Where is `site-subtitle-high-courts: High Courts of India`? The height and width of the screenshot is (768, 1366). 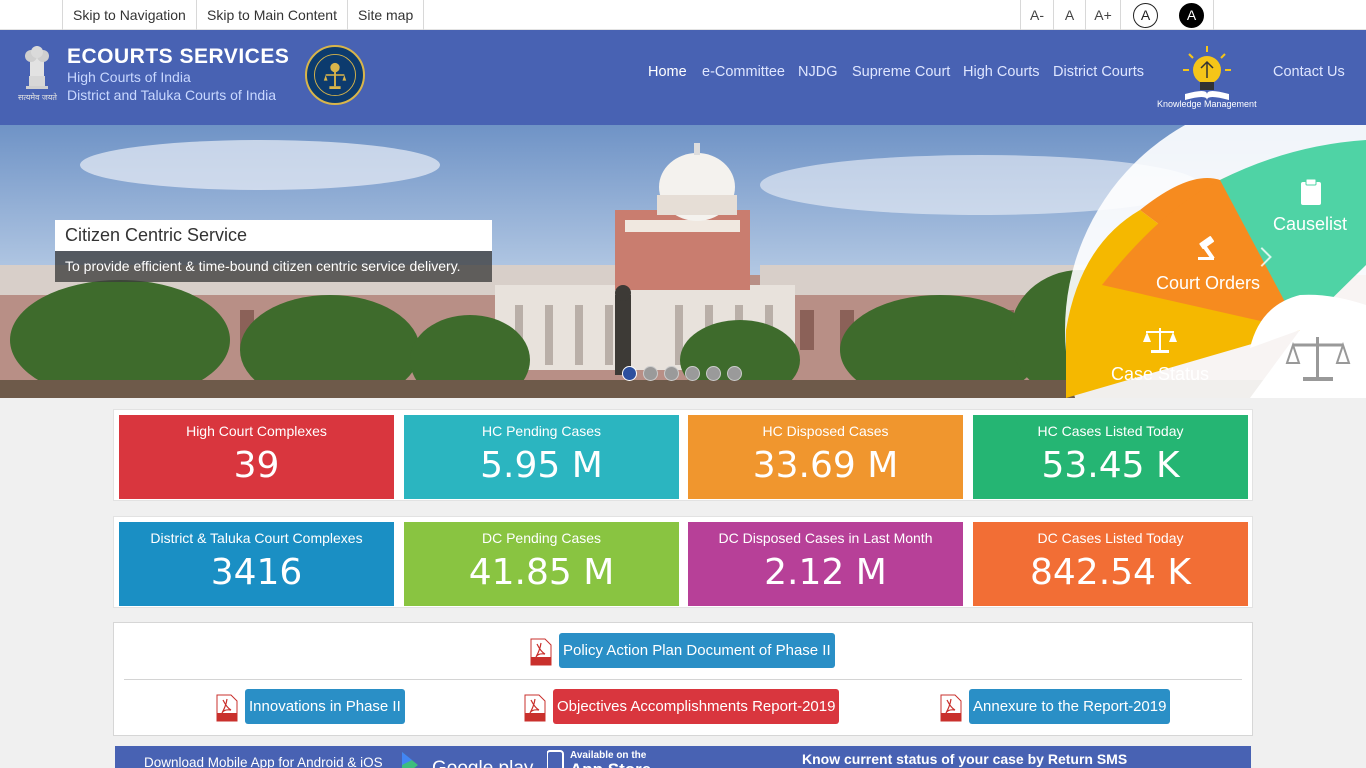
site-subtitle-high-courts: High Courts of India is located at coordinates (129, 77).